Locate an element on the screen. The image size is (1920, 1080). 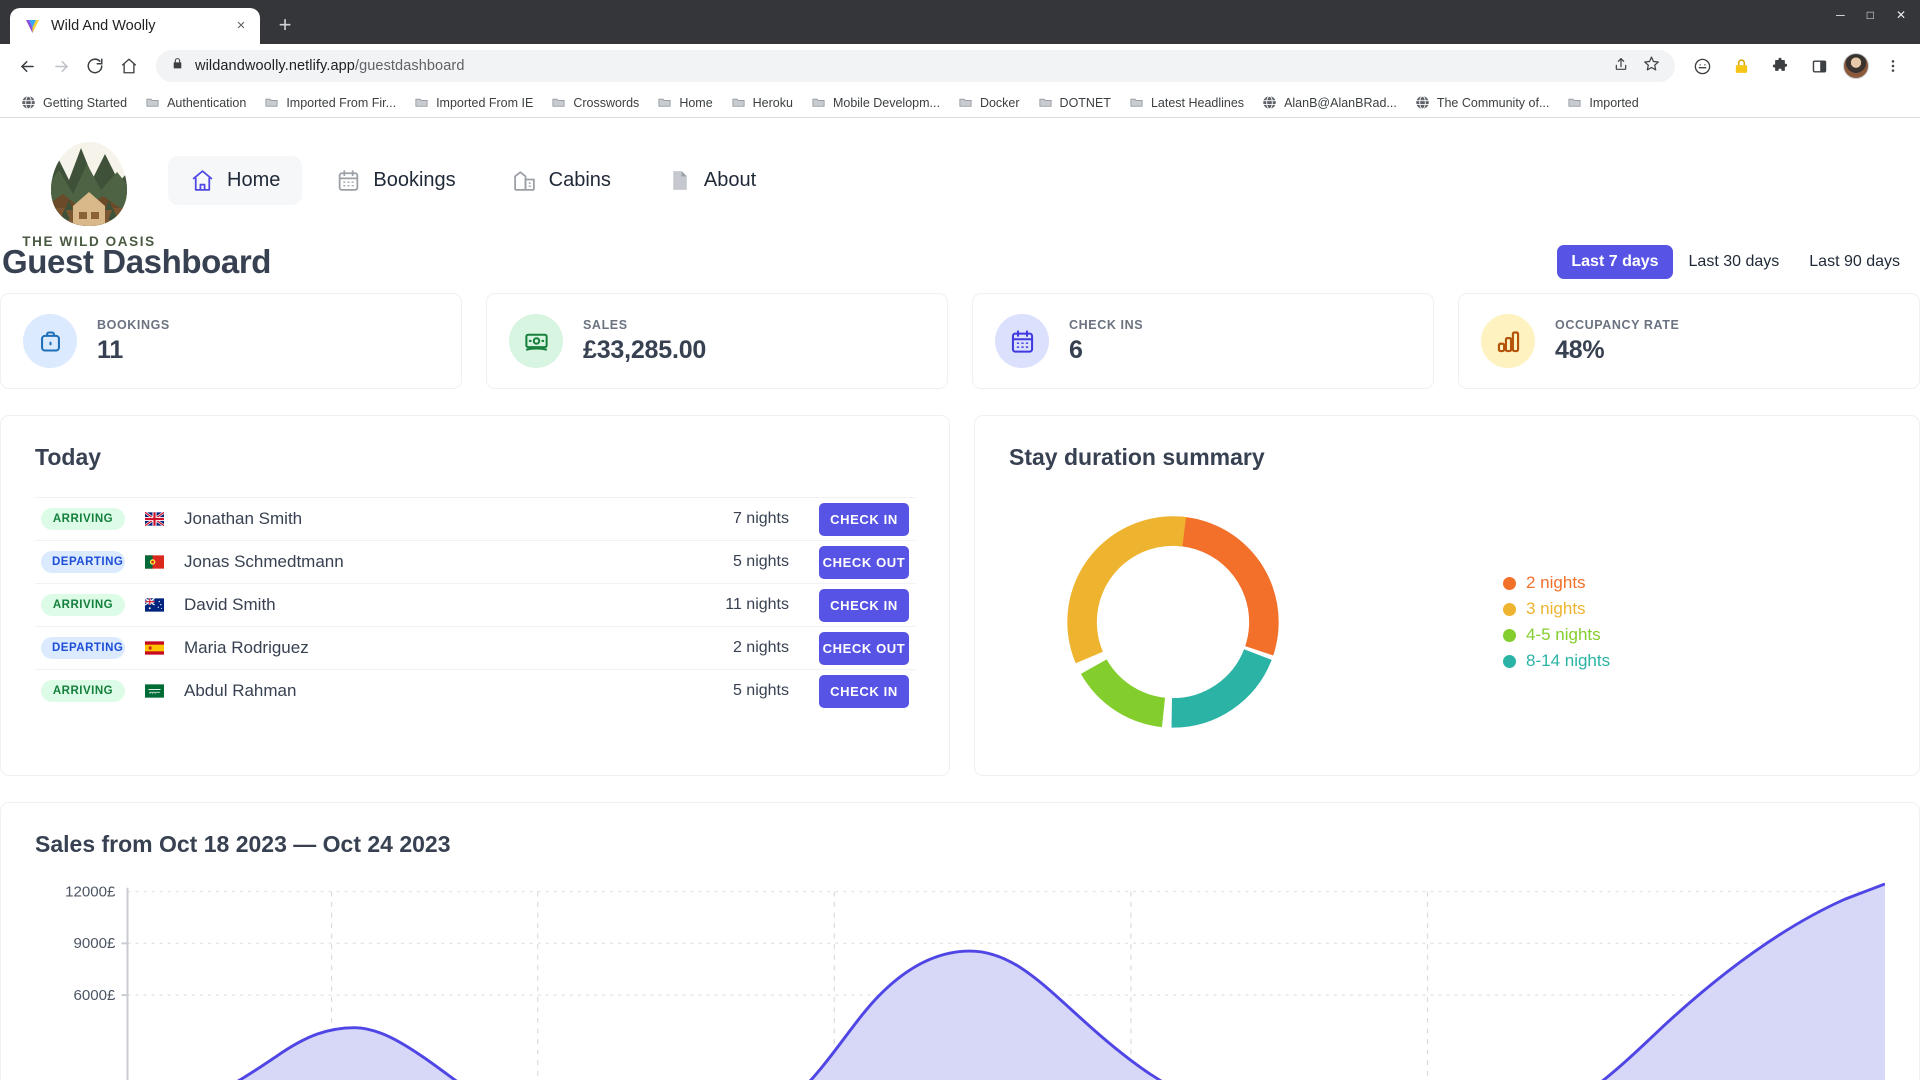
brand-logo: THE WILD OASIS is located at coordinates (89, 193).